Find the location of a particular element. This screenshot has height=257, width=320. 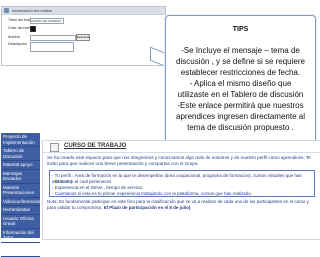

nav-item-videoconferencias: Videoconferencias is located at coordinates (20, 202).